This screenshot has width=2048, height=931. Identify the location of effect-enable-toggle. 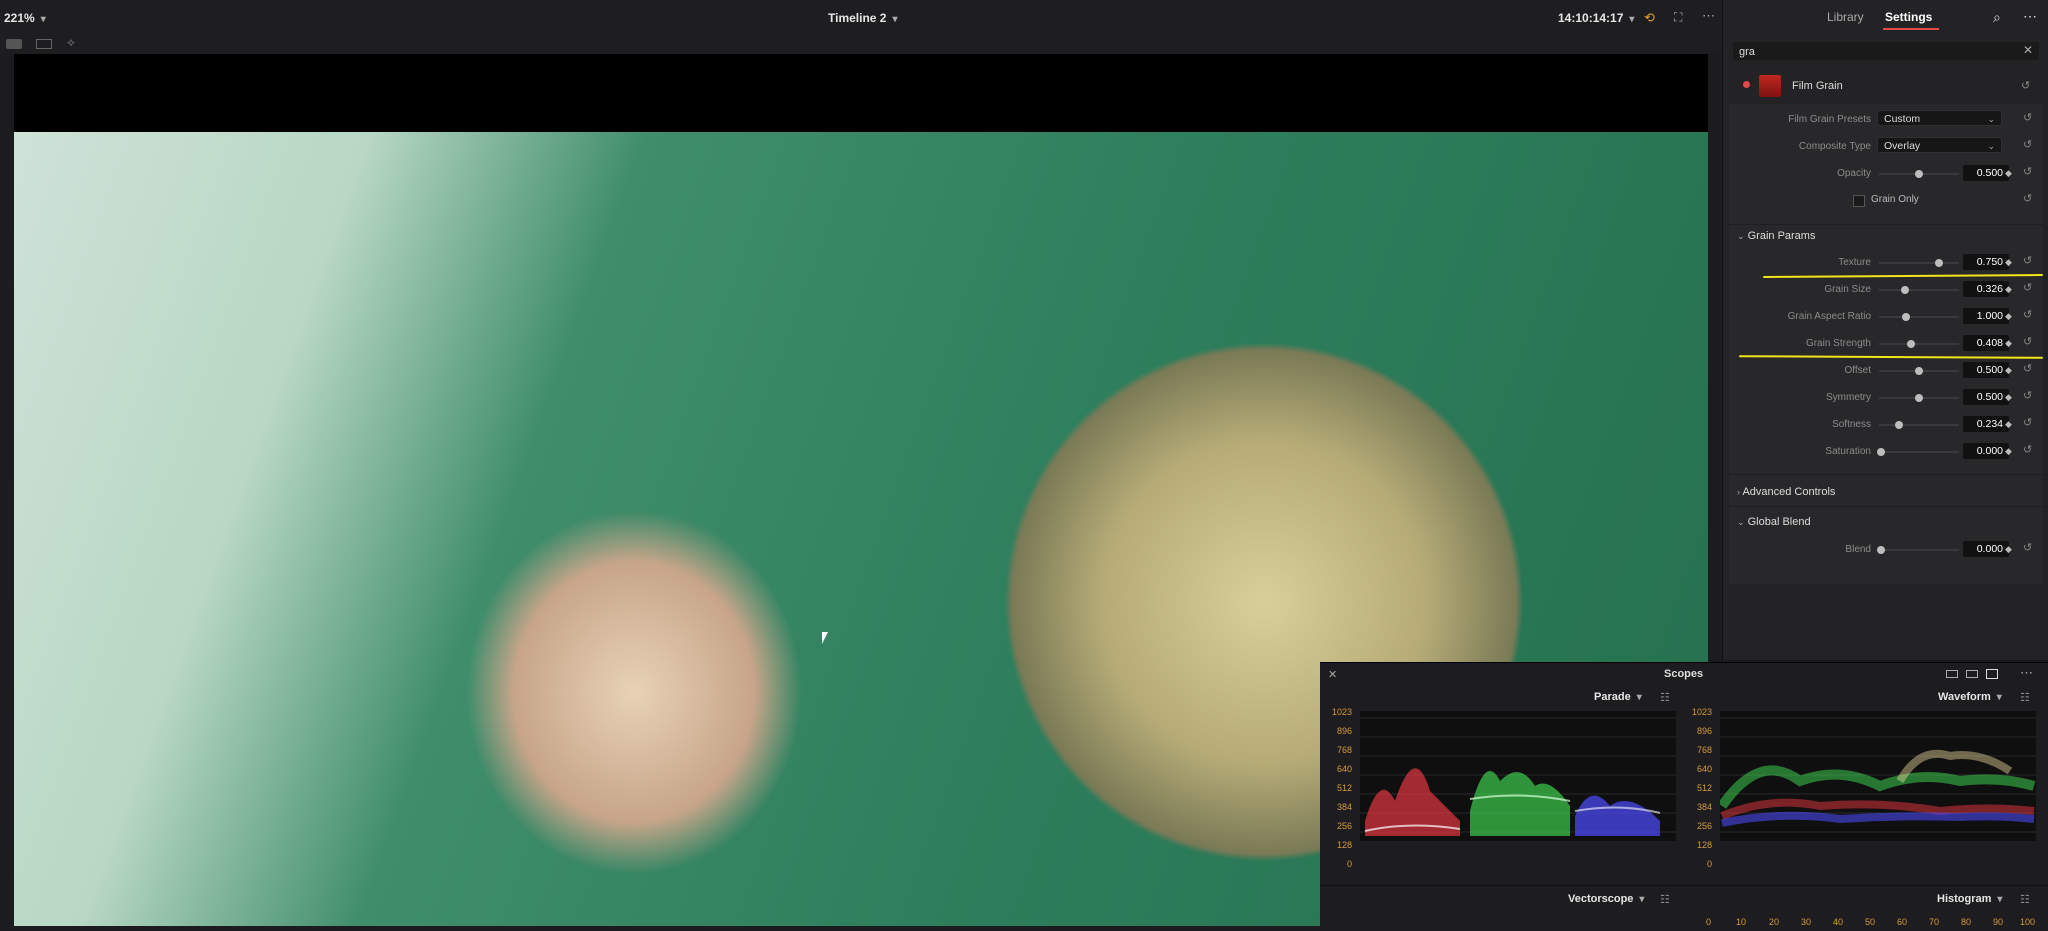
(1746, 84).